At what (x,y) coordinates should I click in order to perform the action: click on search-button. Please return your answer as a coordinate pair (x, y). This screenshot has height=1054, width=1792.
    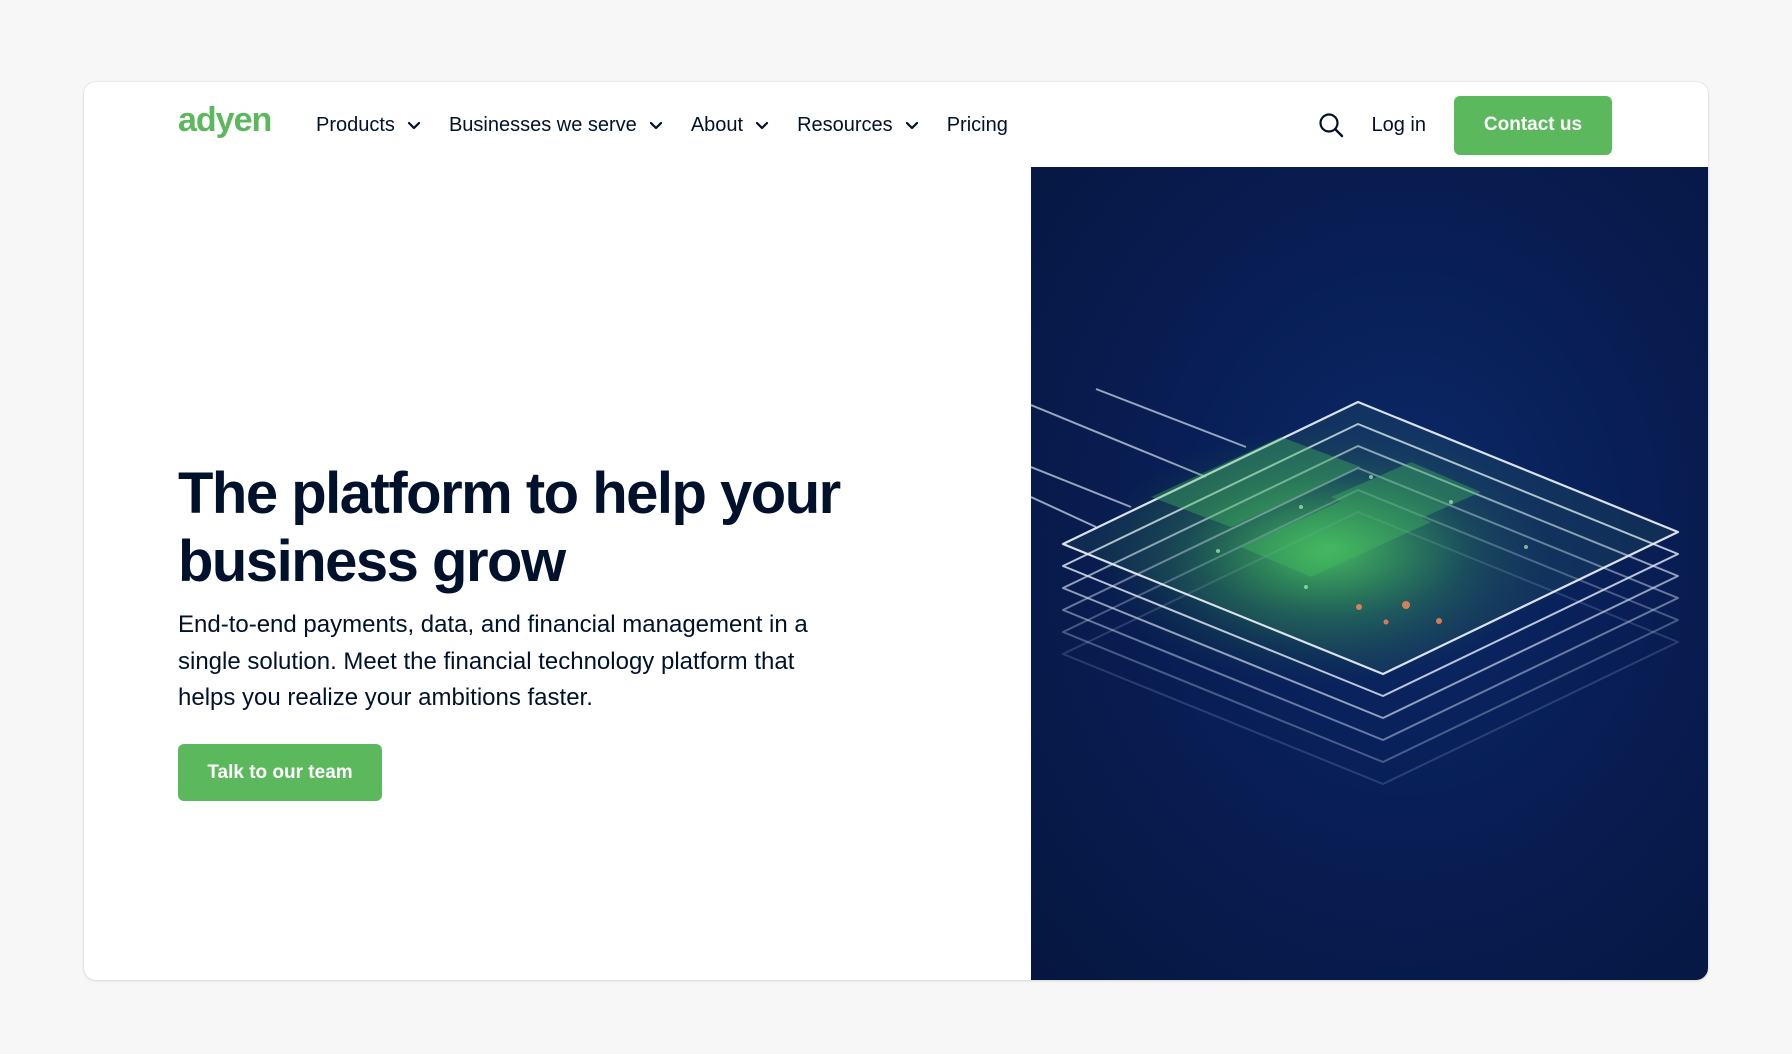
    Looking at the image, I should click on (1331, 125).